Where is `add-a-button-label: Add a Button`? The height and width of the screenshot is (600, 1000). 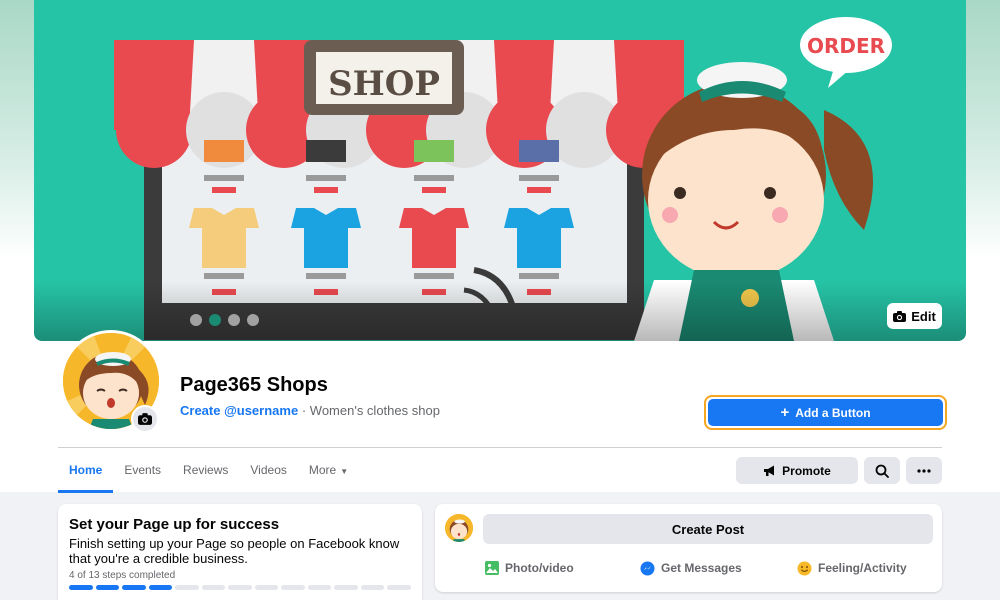 add-a-button-label: Add a Button is located at coordinates (833, 412).